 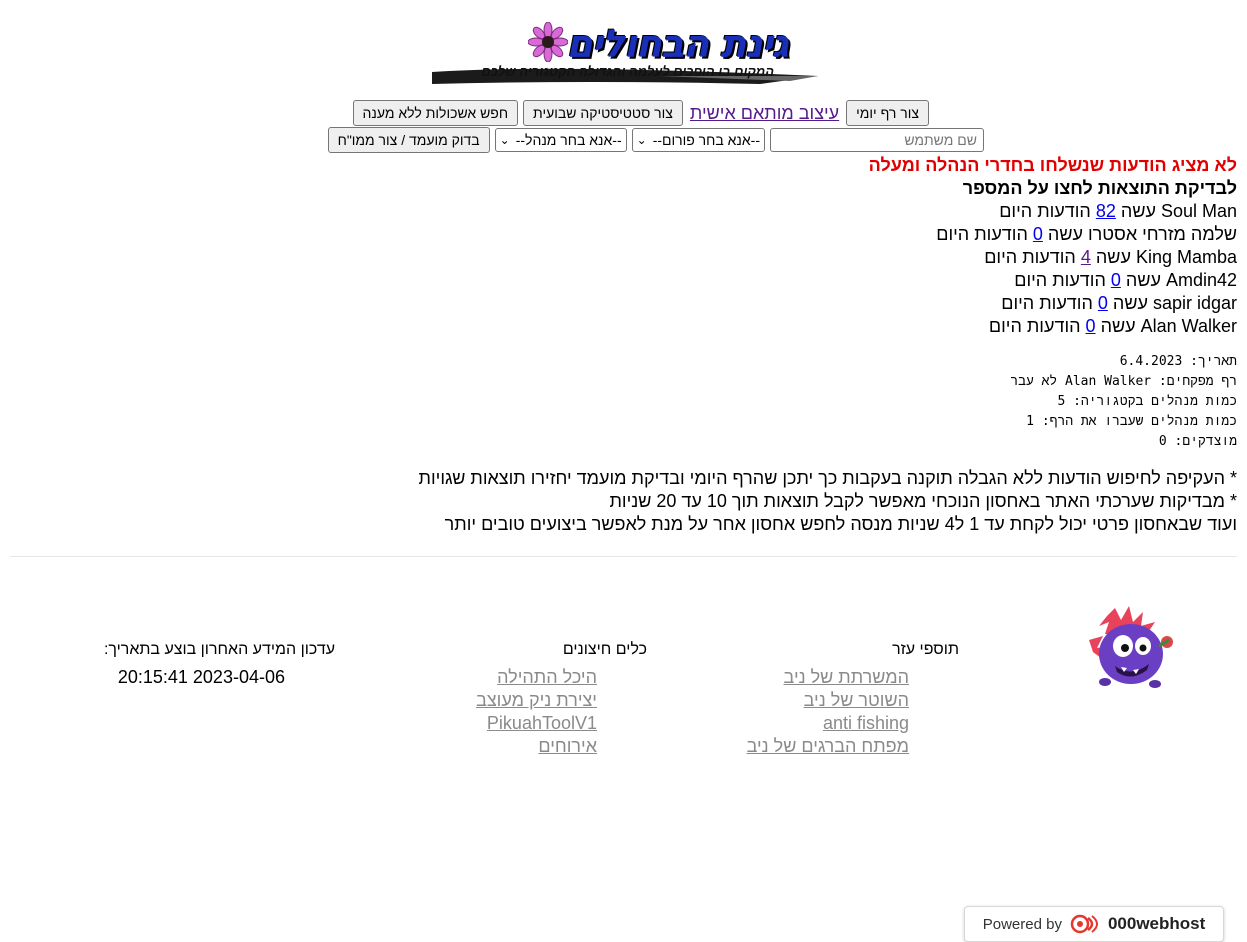 What do you see at coordinates (737, 234) in the screenshot?
I see `user-line: שלמה מזרחי אסטרו עשה 0 הודעות היום` at bounding box center [737, 234].